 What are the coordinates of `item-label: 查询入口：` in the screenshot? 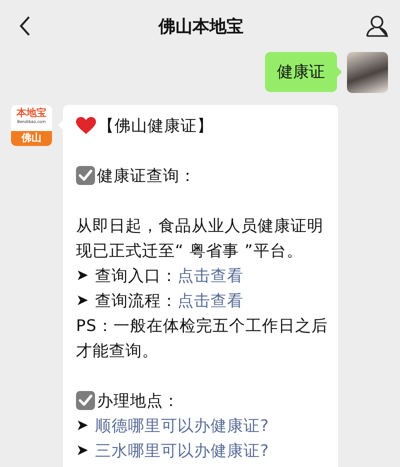 It's located at (136, 276).